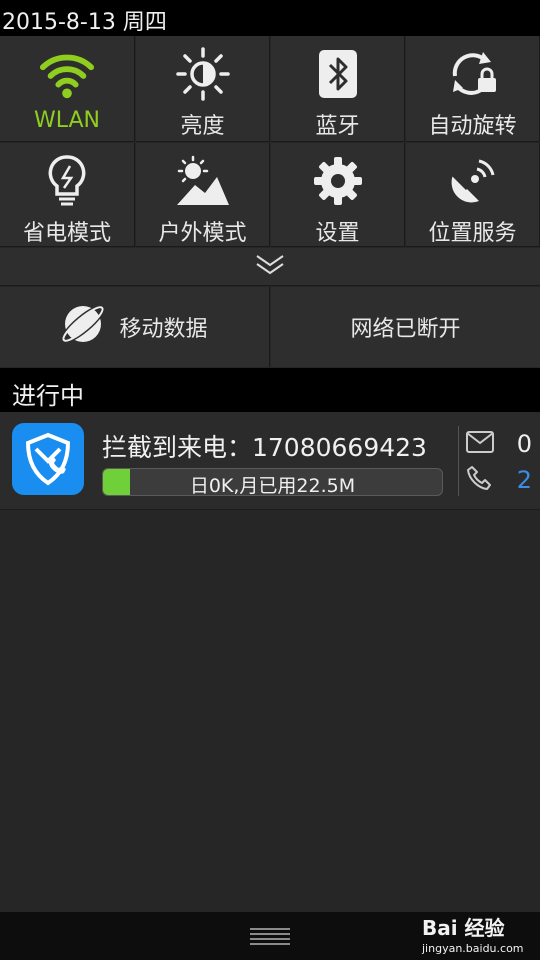 This screenshot has width=540, height=960. I want to click on blocked-call-notification: 拦截到来电：17080669423 日0K,月已用22.5M 0 2, so click(270, 461).